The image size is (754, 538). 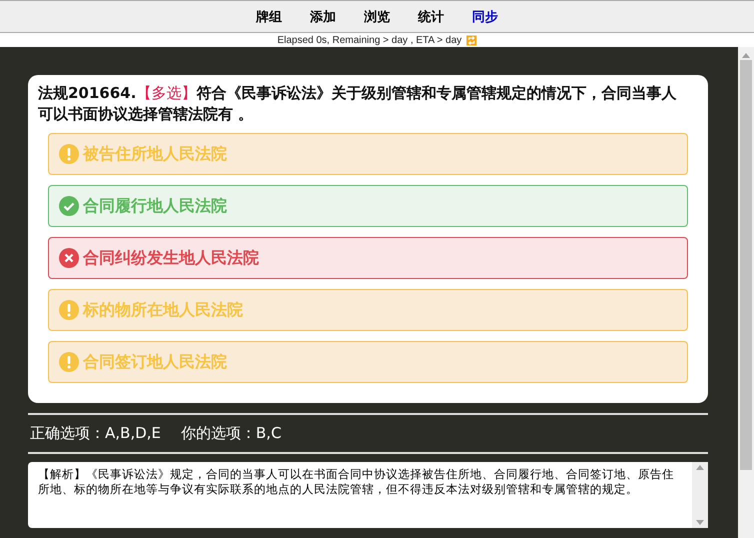 What do you see at coordinates (69, 206) in the screenshot?
I see `check-icon` at bounding box center [69, 206].